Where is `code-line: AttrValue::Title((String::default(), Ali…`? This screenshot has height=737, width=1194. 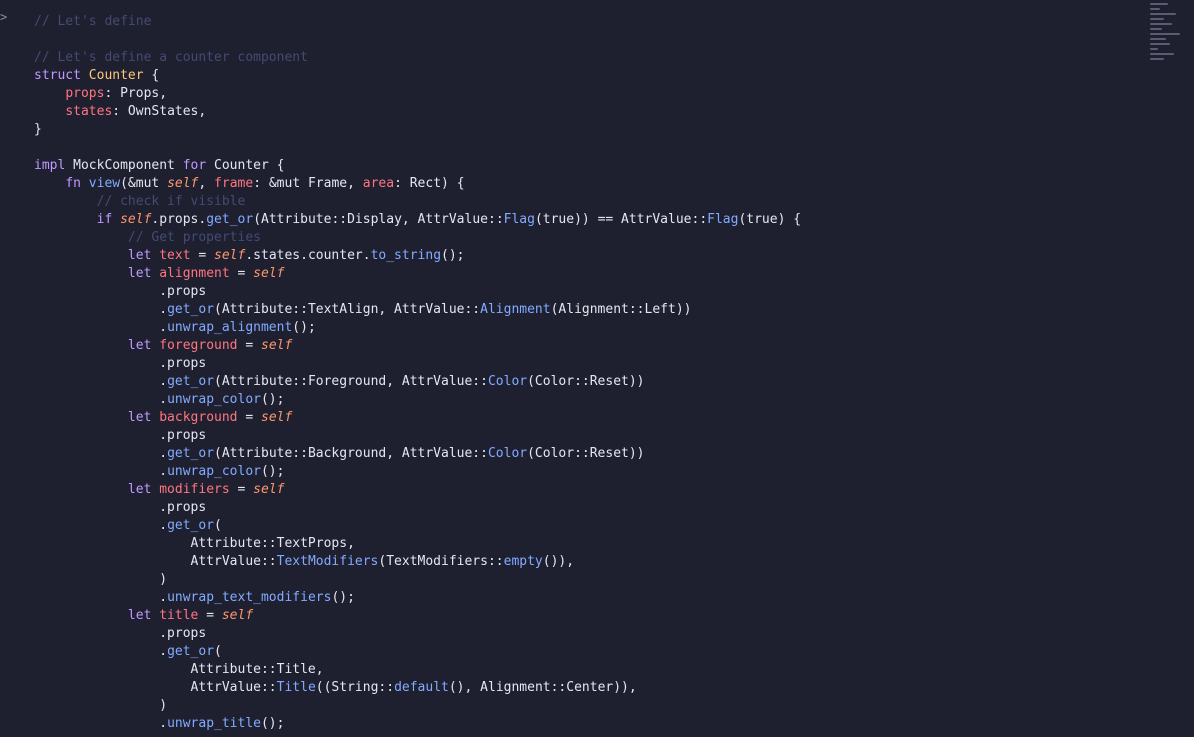 code-line: AttrValue::Title((String::default(), Ali… is located at coordinates (586, 688).